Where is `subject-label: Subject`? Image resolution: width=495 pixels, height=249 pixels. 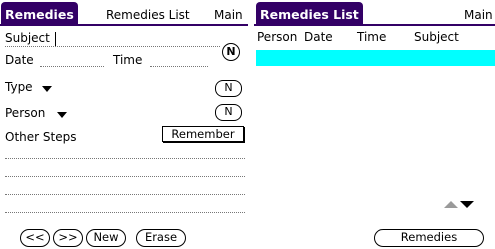
subject-label: Subject is located at coordinates (27, 38).